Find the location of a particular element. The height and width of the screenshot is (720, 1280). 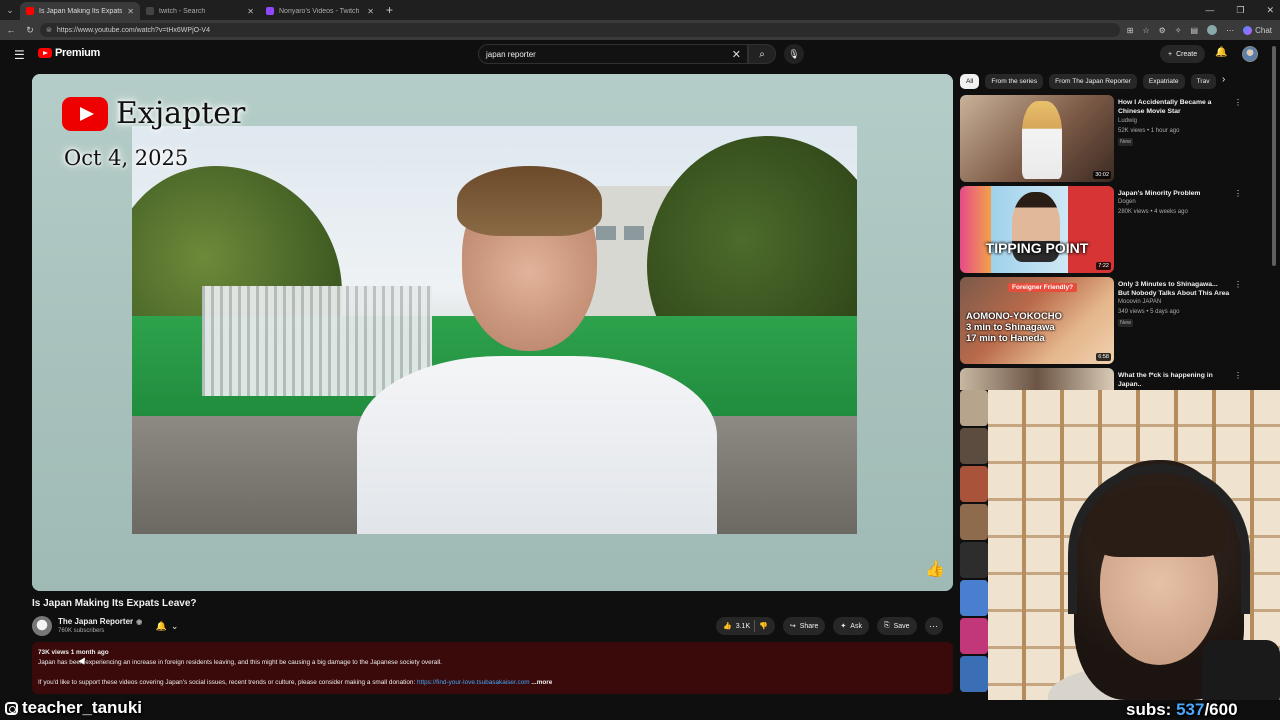

recommended-channel: Ludwig is located at coordinates (1127, 121).